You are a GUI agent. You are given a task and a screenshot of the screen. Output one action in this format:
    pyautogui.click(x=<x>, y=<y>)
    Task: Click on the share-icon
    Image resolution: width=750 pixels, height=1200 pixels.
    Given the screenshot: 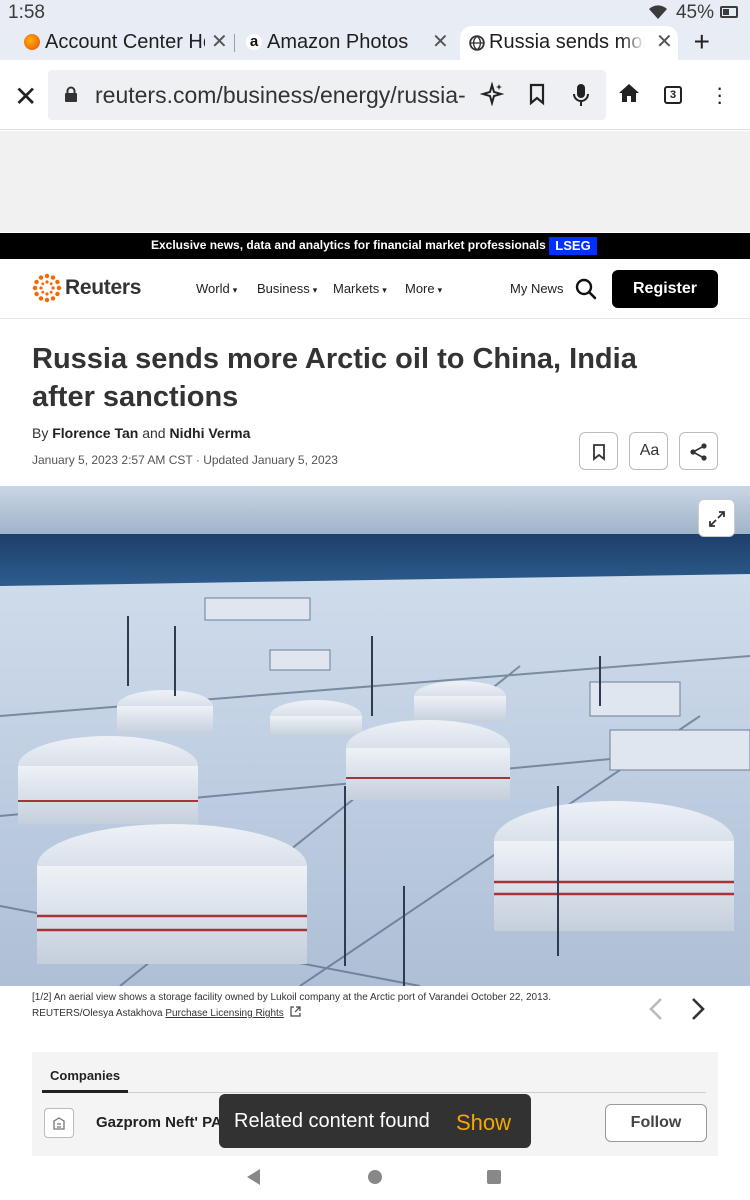 What is the action you would take?
    pyautogui.click(x=698, y=452)
    